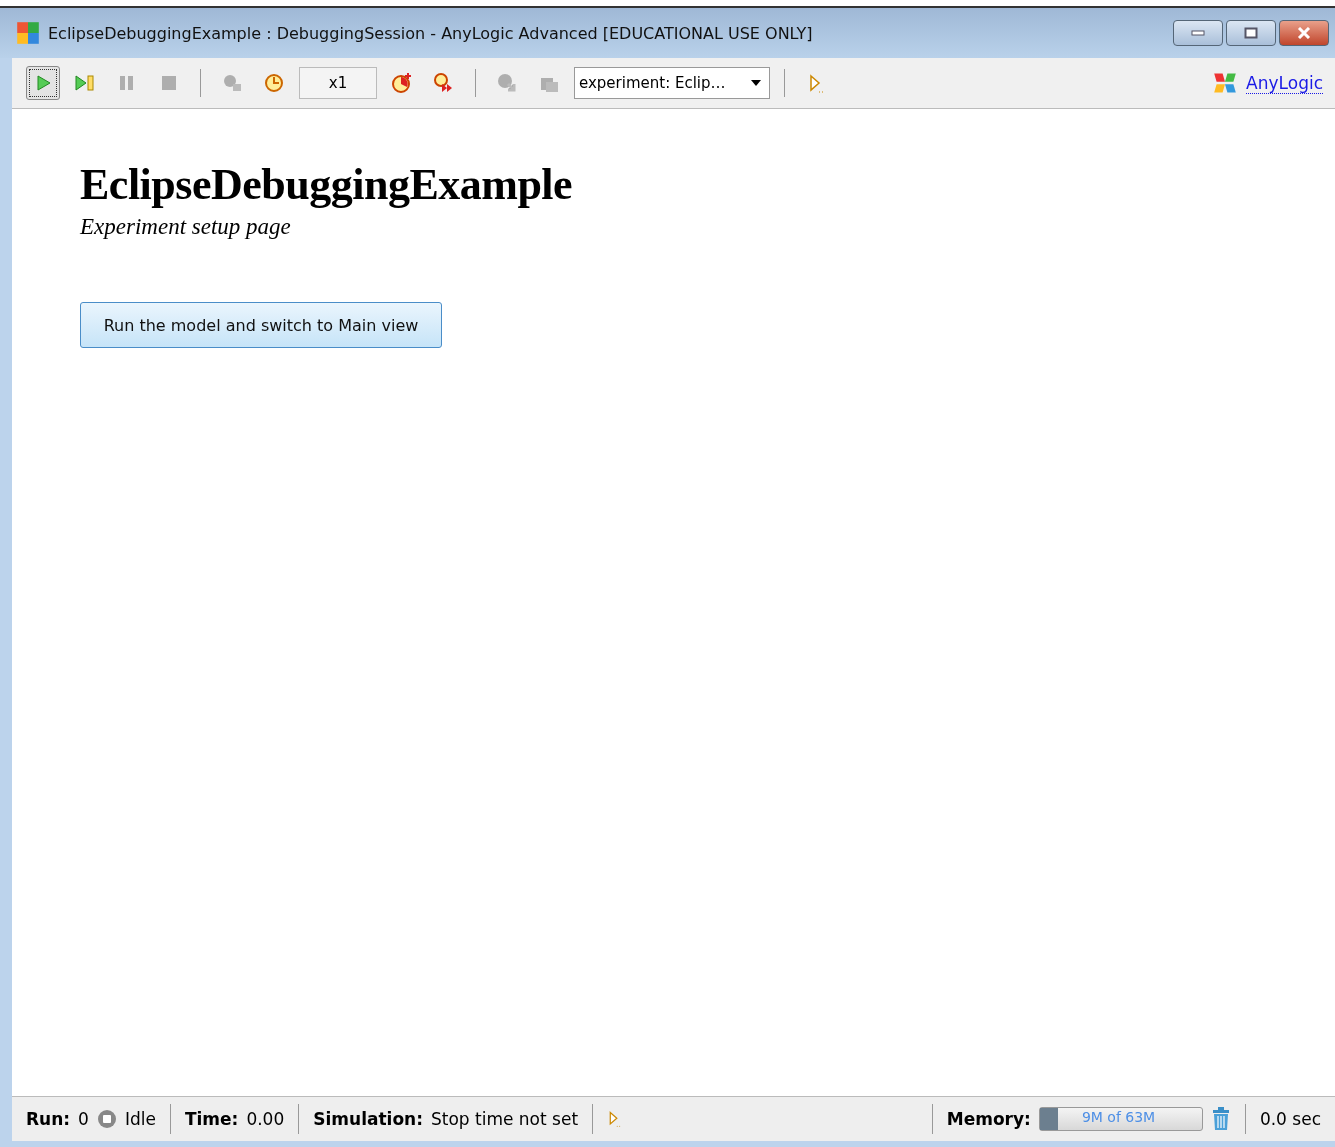  What do you see at coordinates (85, 83) in the screenshot?
I see `step-icon` at bounding box center [85, 83].